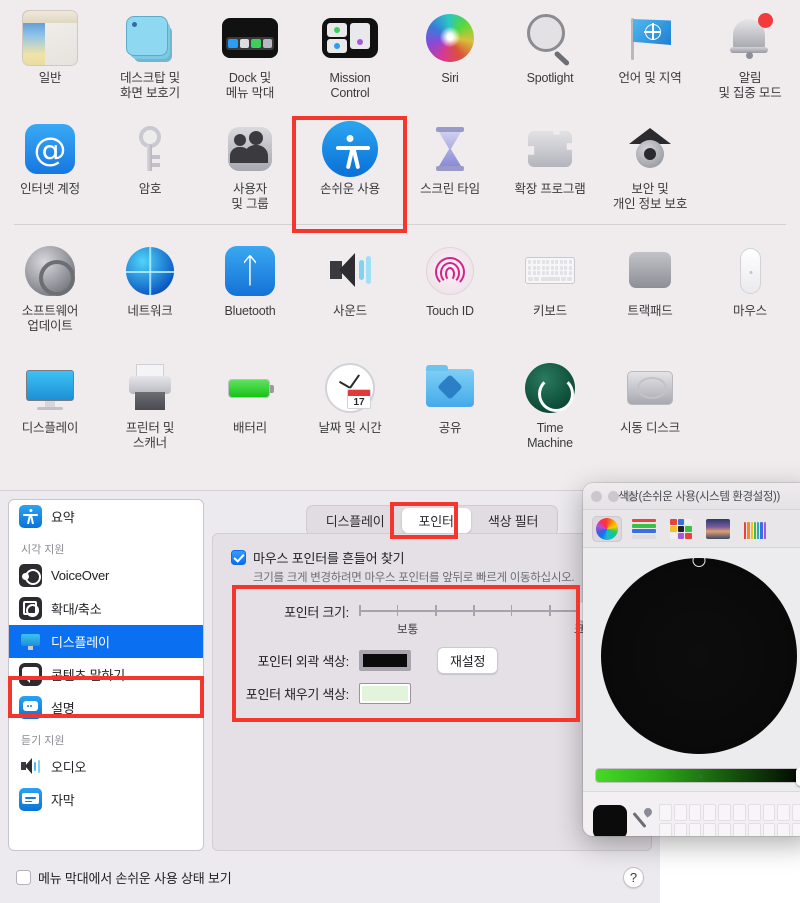 The width and height of the screenshot is (800, 903). What do you see at coordinates (350, 161) in the screenshot?
I see `pref-item-accessibility: 손쉬운 사용` at bounding box center [350, 161].